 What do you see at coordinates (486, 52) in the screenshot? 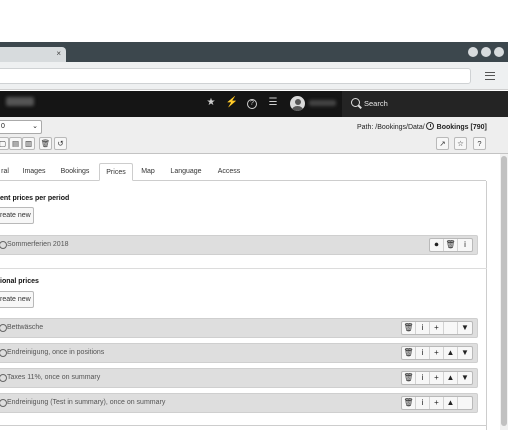
I see `window-maximize-button` at bounding box center [486, 52].